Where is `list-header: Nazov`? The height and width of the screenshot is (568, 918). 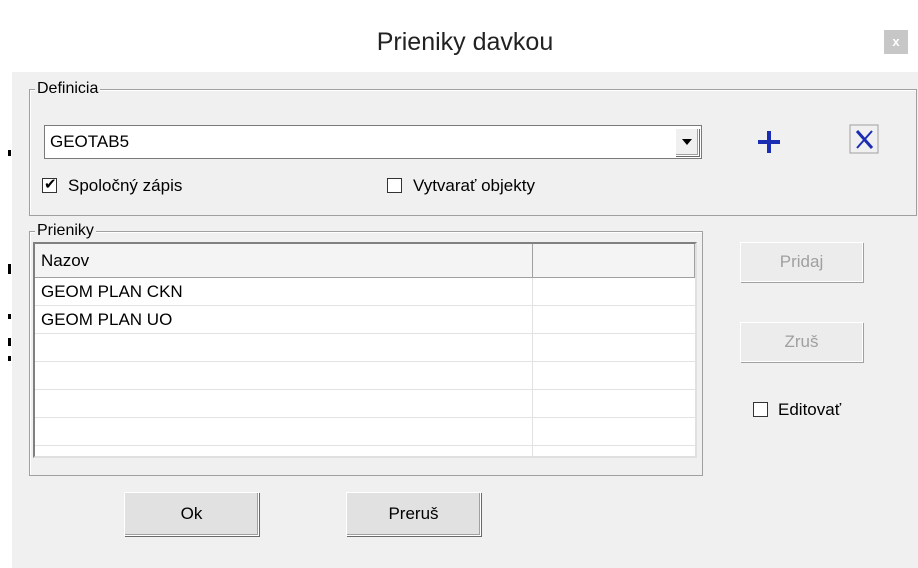 list-header: Nazov is located at coordinates (365, 261).